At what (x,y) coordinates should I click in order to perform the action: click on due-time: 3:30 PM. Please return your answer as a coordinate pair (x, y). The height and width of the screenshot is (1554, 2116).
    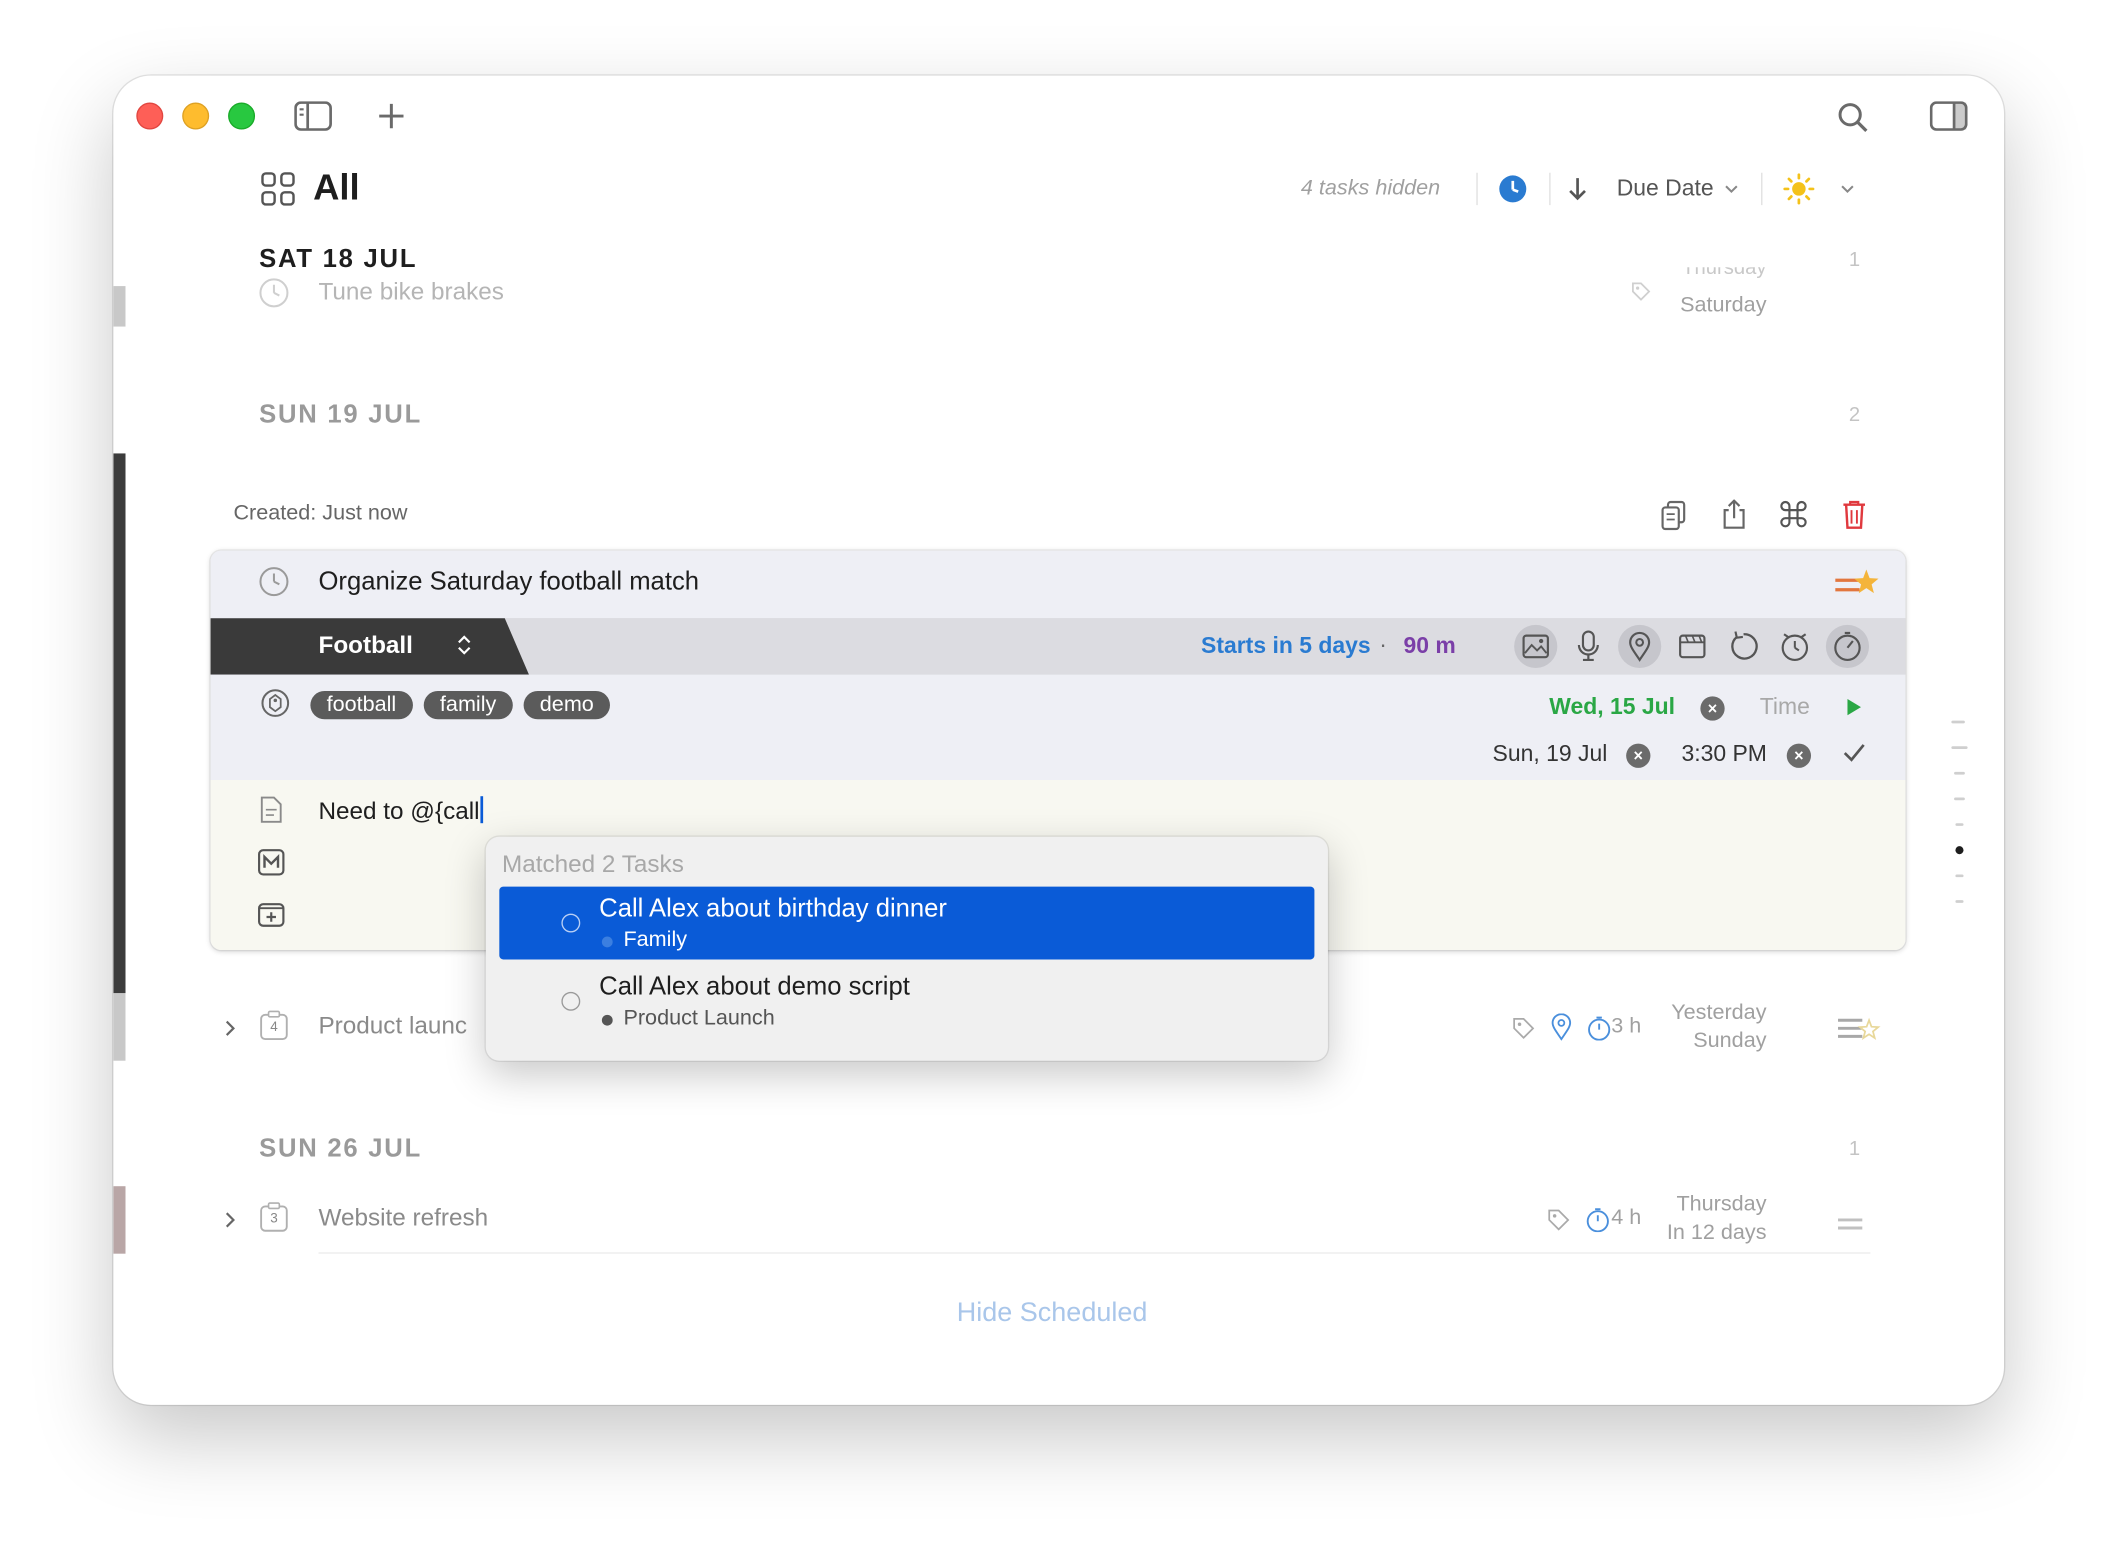
    Looking at the image, I should click on (1723, 754).